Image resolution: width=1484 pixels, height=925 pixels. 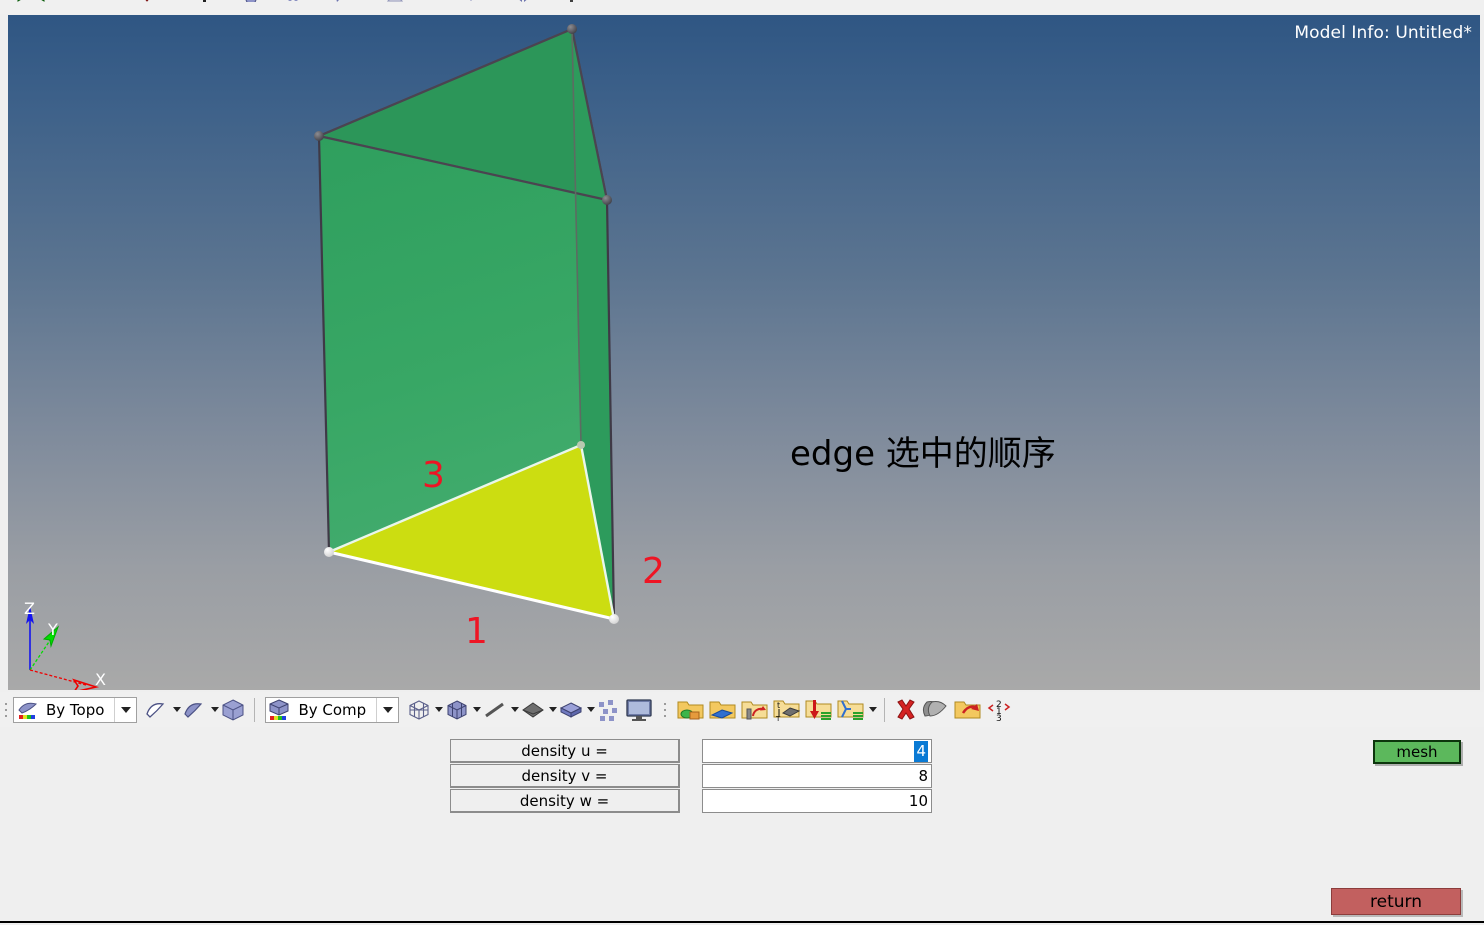 I want to click on density-w-input: 10, so click(x=817, y=801).